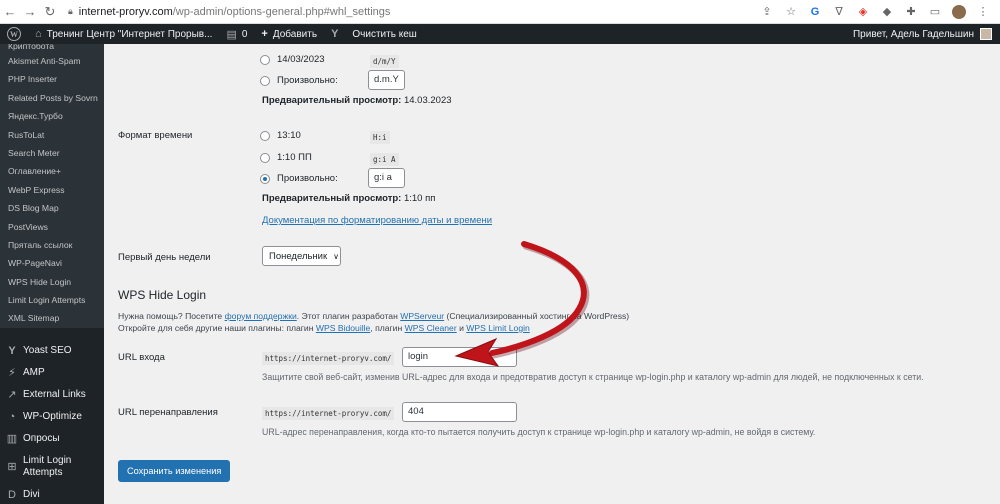 The height and width of the screenshot is (504, 1000). Describe the element at coordinates (52, 79) in the screenshot. I see `sidebar-subitem: PHP Inserter` at that location.